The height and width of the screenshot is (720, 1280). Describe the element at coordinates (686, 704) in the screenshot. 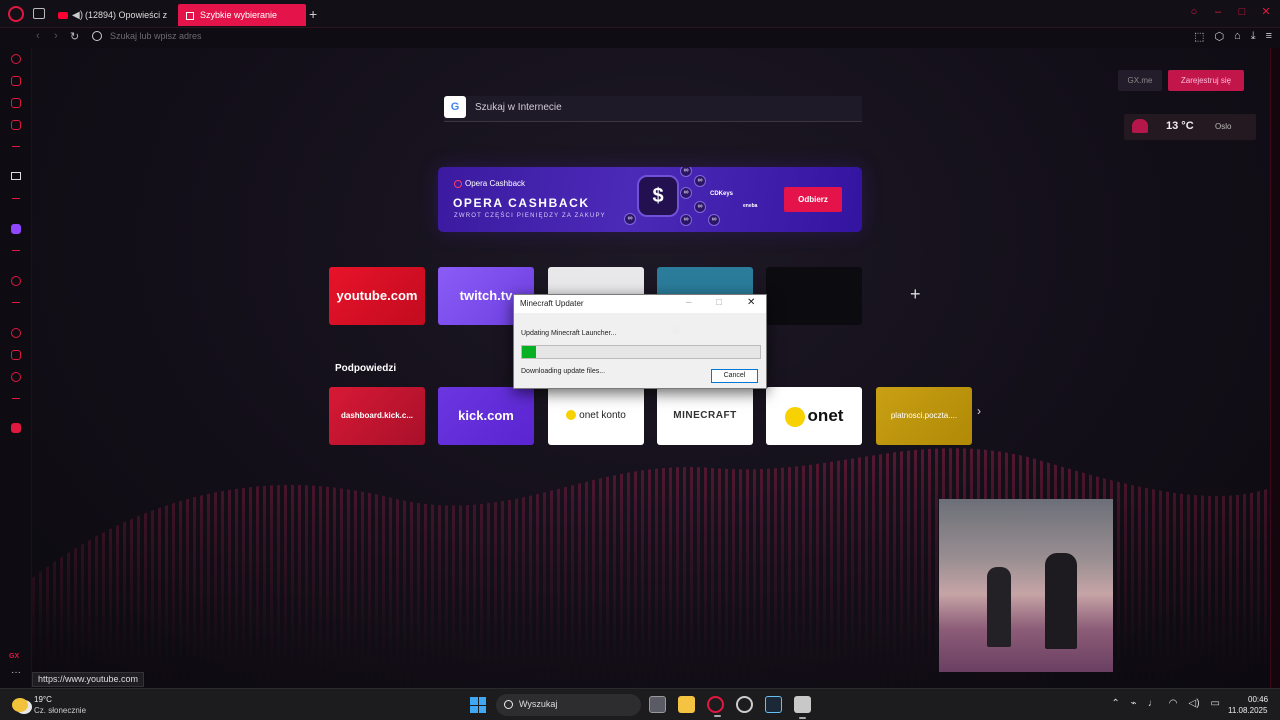

I see `file-explorer-icon` at that location.